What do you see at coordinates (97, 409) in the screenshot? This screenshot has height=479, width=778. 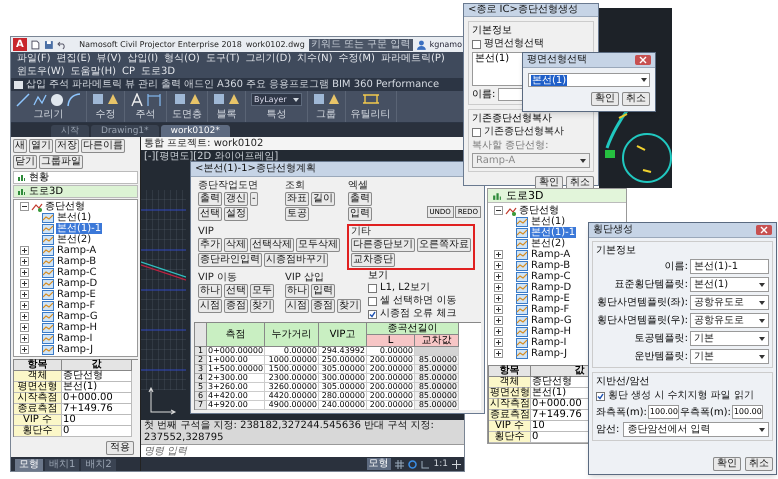 I see `table-cell: 7+149.76` at bounding box center [97, 409].